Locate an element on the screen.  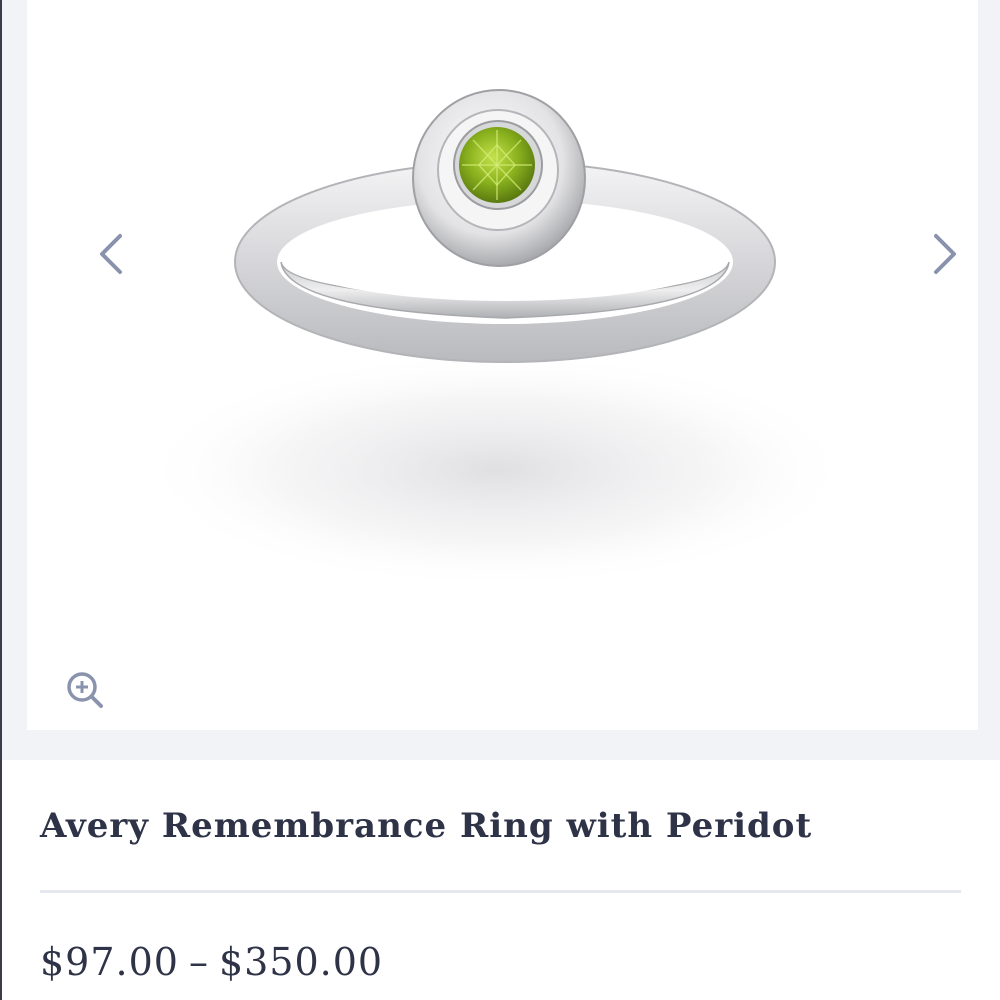
price-range: $97.00– $350.00 is located at coordinates (211, 962).